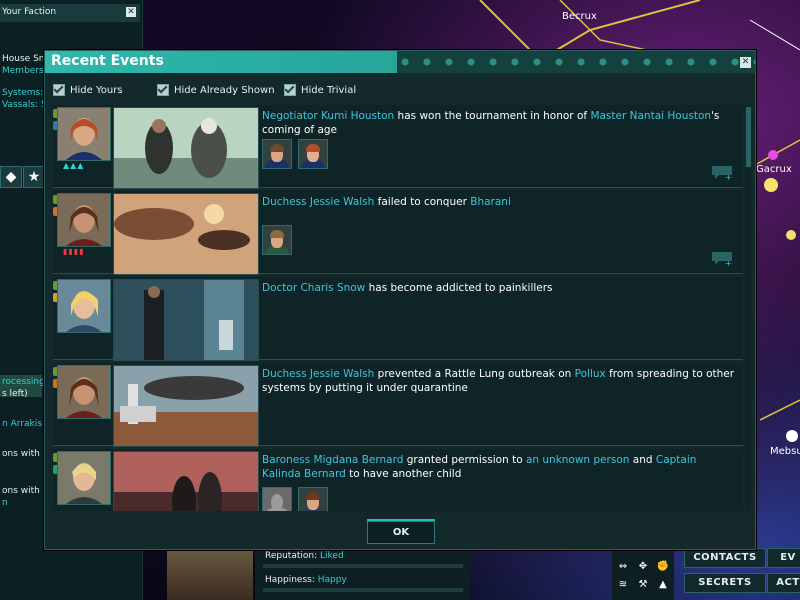 The image size is (800, 600). Describe the element at coordinates (290, 580) in the screenshot. I see `happiness-label: Happiness:` at that location.